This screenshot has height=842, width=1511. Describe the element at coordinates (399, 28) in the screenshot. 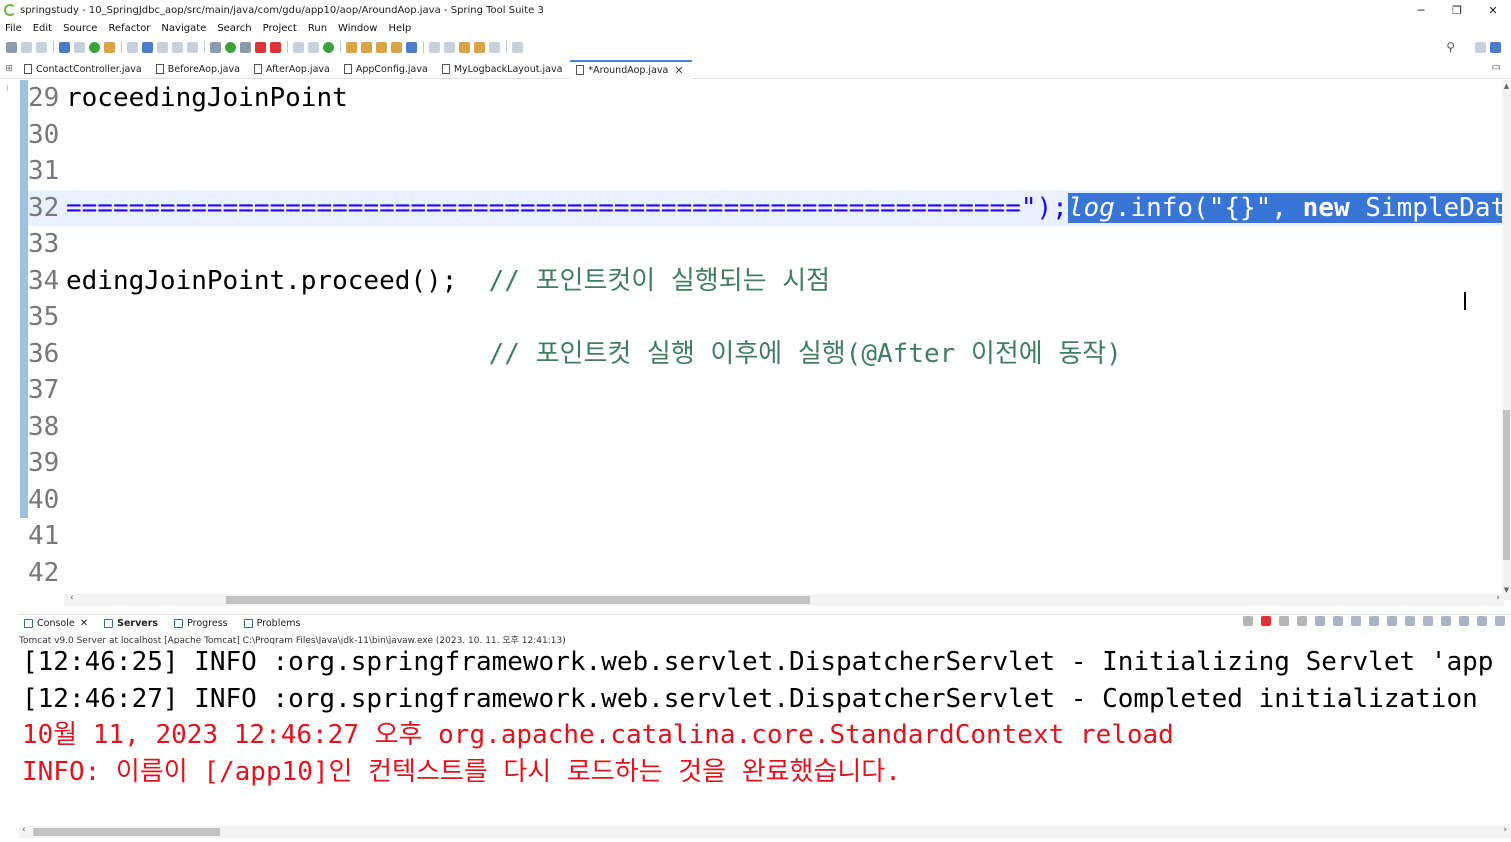

I see `menu-help: Help` at that location.